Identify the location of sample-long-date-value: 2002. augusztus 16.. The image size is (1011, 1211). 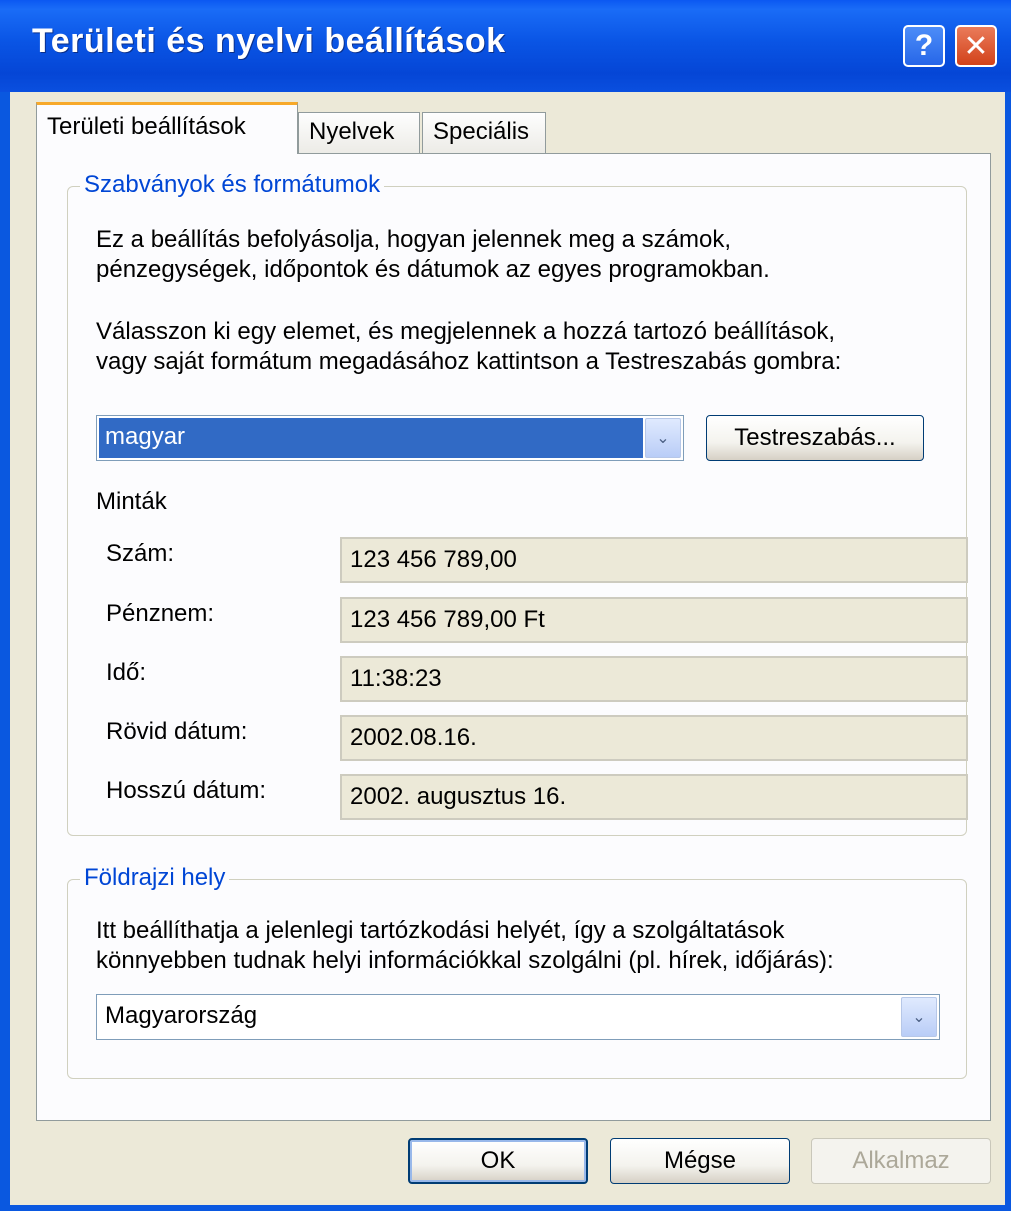
(654, 797).